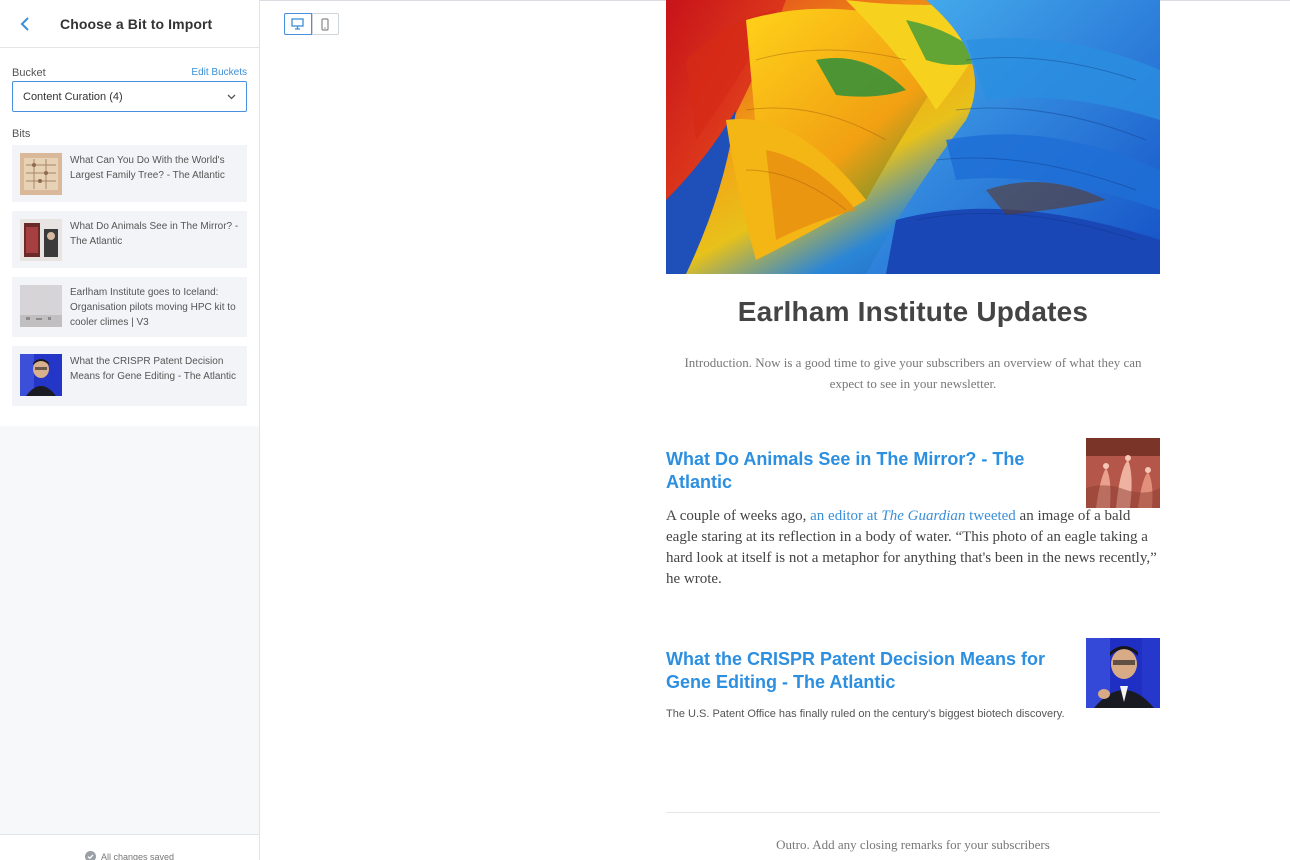 The image size is (1290, 860). I want to click on bucket-label: Bucket, so click(29, 72).